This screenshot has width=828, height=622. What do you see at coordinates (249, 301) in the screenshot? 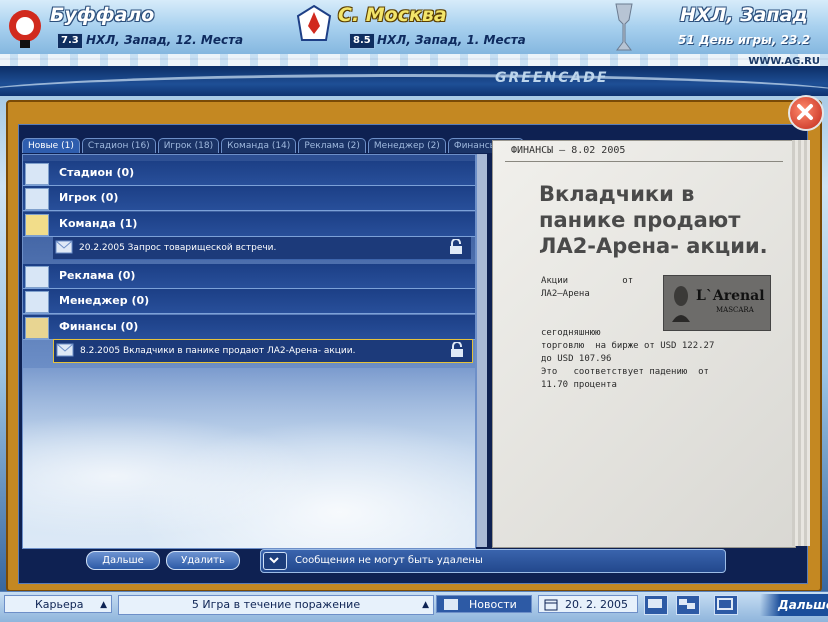
I see `category-manager: Менеджер (0)` at bounding box center [249, 301].